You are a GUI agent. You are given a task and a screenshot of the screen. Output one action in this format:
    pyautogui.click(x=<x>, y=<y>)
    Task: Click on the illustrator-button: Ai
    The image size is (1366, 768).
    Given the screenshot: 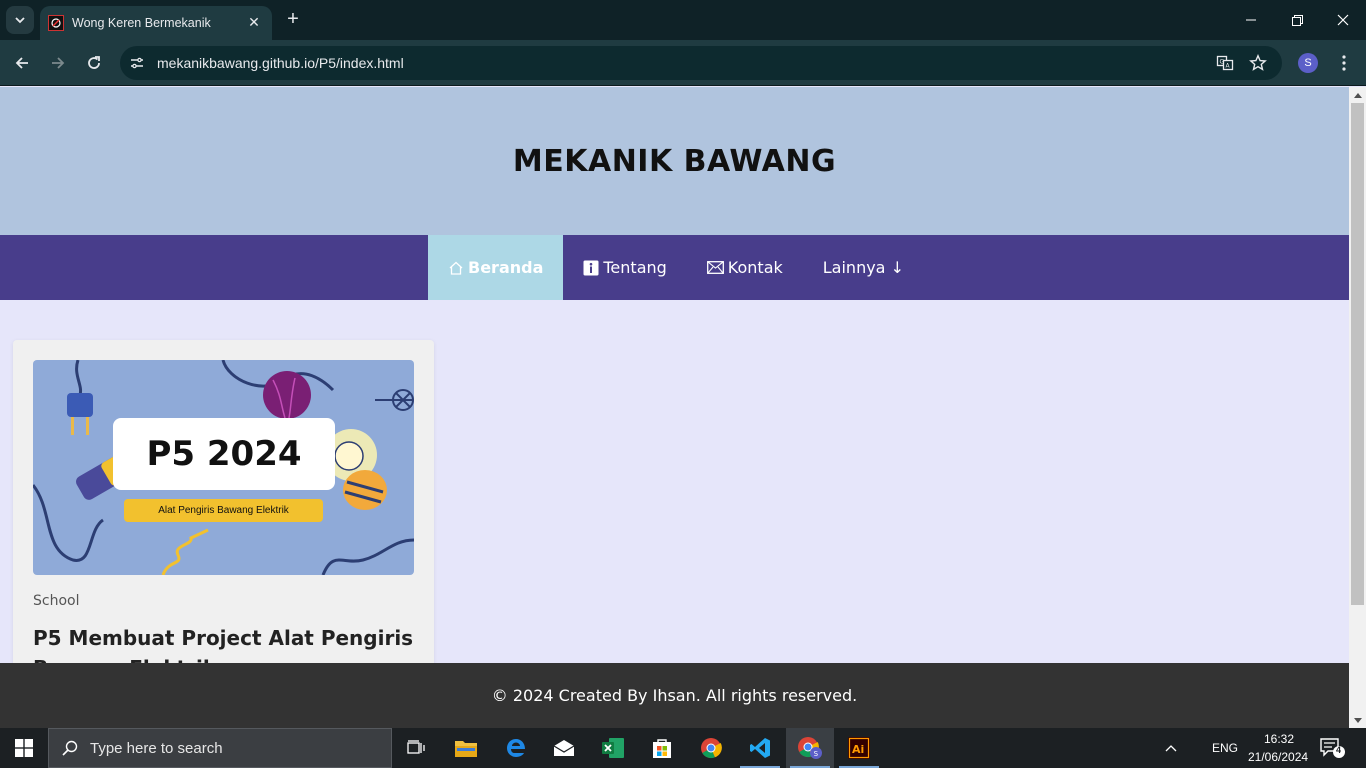 What is the action you would take?
    pyautogui.click(x=859, y=748)
    